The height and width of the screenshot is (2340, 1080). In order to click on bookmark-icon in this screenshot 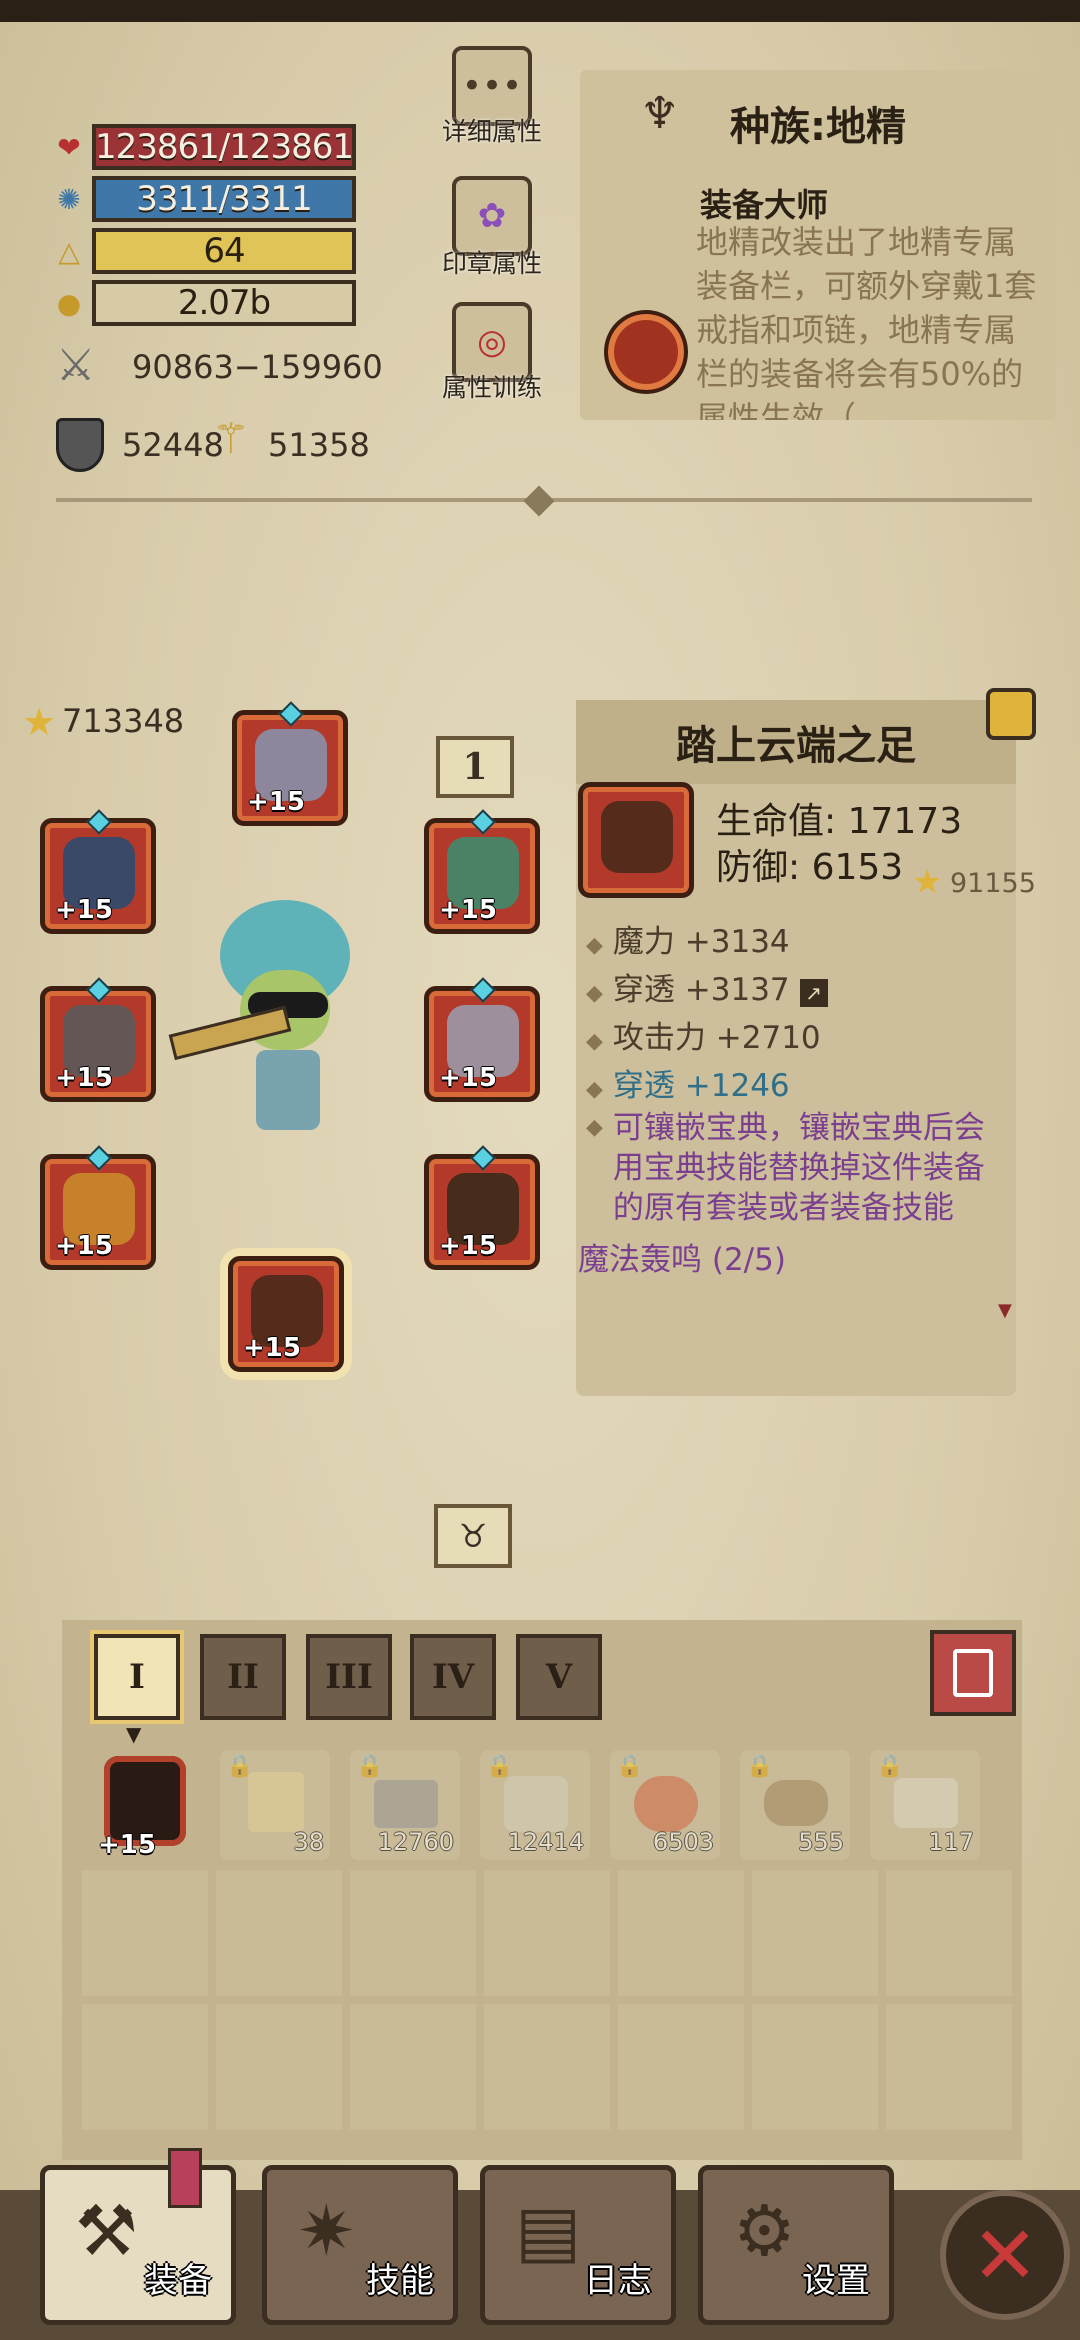, I will do `click(185, 2178)`.